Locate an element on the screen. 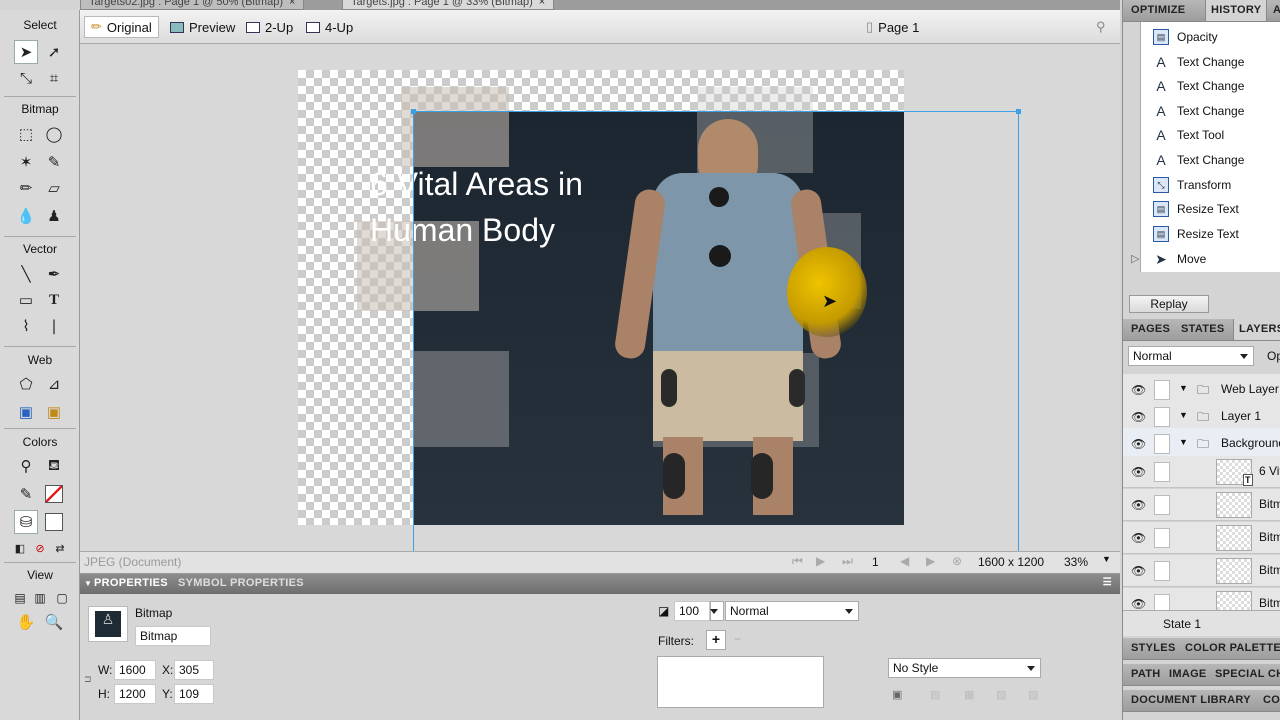 The width and height of the screenshot is (1280, 720). chevron-down-icon: ▼ is located at coordinates (1106, 559).